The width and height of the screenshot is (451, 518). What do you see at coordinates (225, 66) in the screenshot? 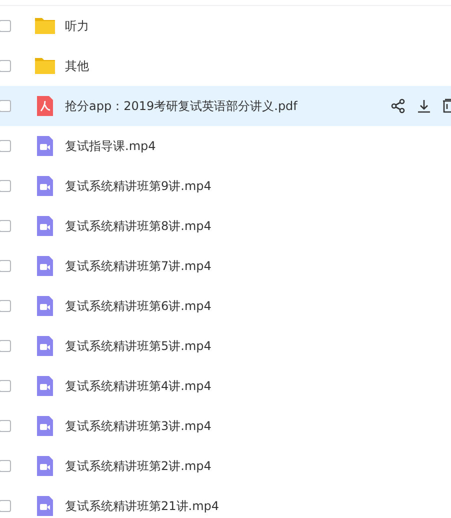
I see `file-row: 其他` at bounding box center [225, 66].